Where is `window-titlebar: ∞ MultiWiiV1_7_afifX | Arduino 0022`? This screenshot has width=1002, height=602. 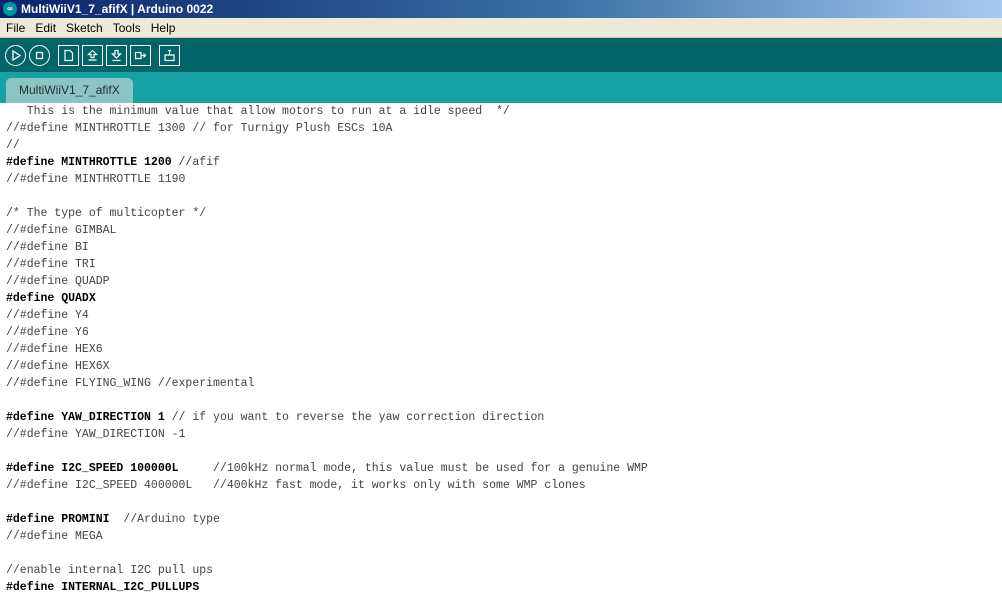 window-titlebar: ∞ MultiWiiV1_7_afifX | Arduino 0022 is located at coordinates (501, 9).